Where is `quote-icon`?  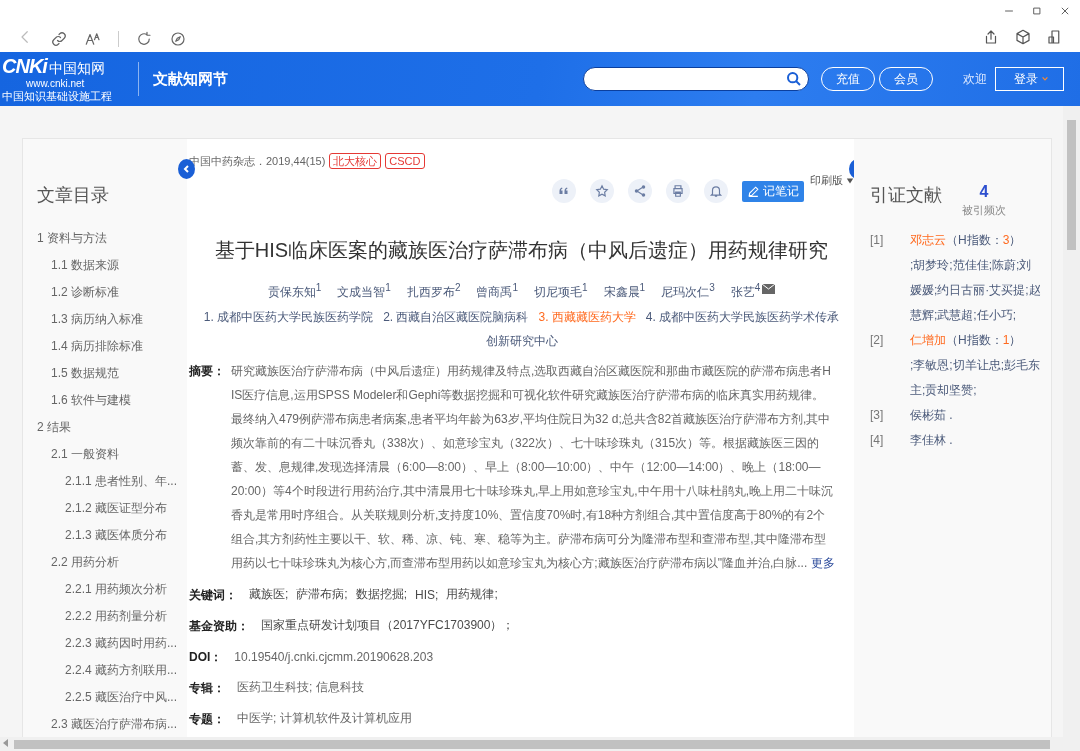 quote-icon is located at coordinates (564, 191).